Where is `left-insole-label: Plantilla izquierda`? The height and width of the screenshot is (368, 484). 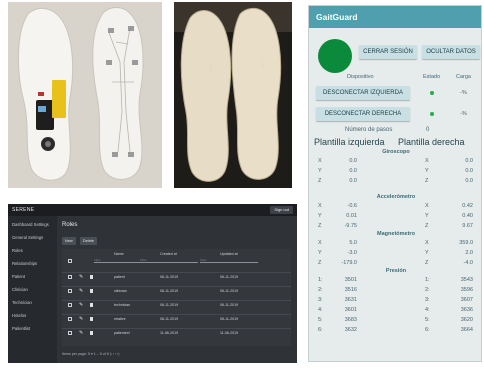
left-insole-label: Plantilla izquierda is located at coordinates (349, 142).